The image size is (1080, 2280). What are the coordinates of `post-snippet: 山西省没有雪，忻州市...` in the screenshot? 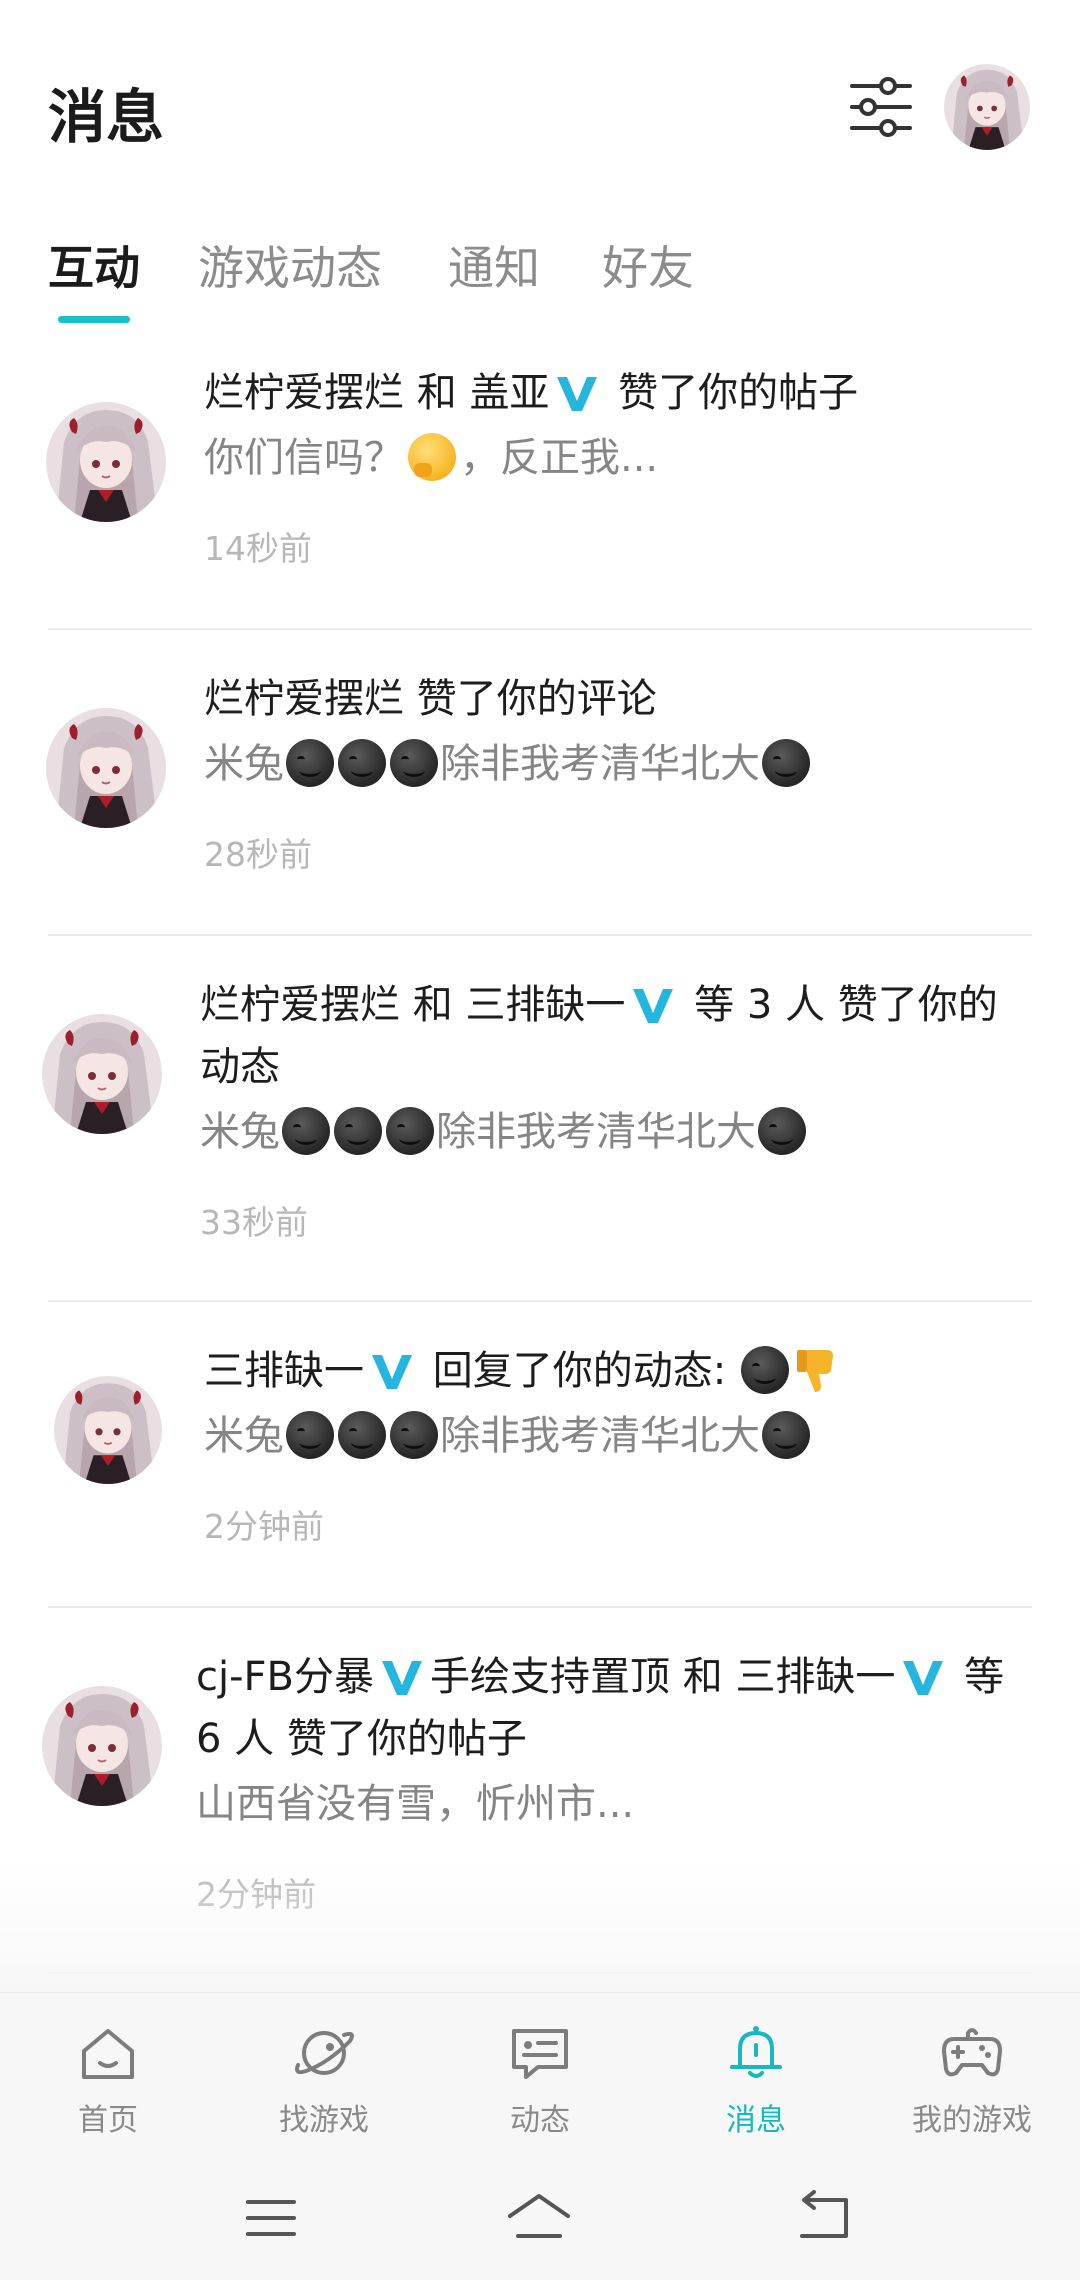 It's located at (415, 1804).